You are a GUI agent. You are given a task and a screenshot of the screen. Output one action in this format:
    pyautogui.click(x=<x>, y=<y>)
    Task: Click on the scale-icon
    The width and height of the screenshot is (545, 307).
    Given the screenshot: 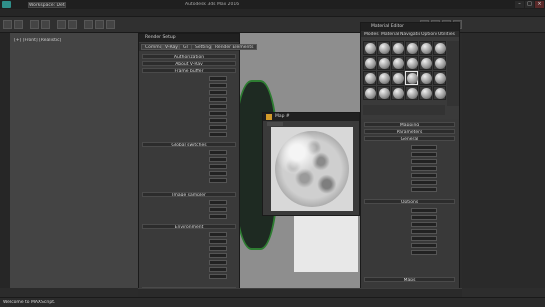 What is the action you would take?
    pyautogui.click(x=110, y=24)
    